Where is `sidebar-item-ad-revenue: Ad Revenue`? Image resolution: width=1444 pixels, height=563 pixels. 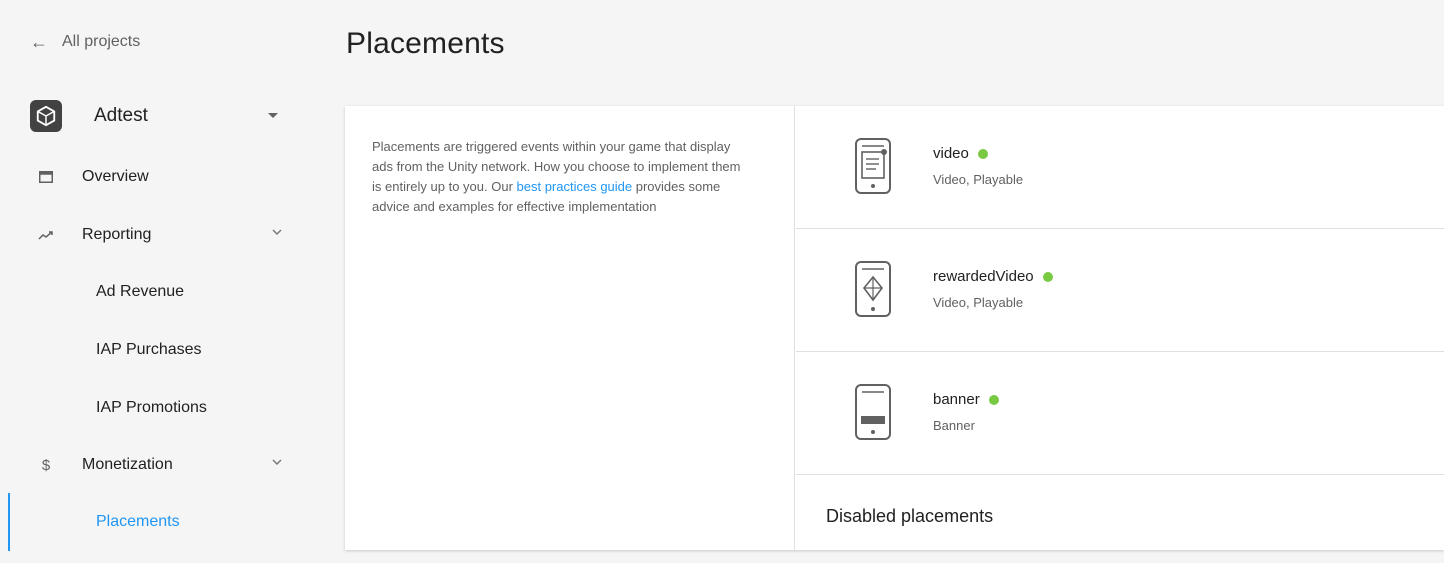
sidebar-item-ad-revenue: Ad Revenue is located at coordinates (150, 292).